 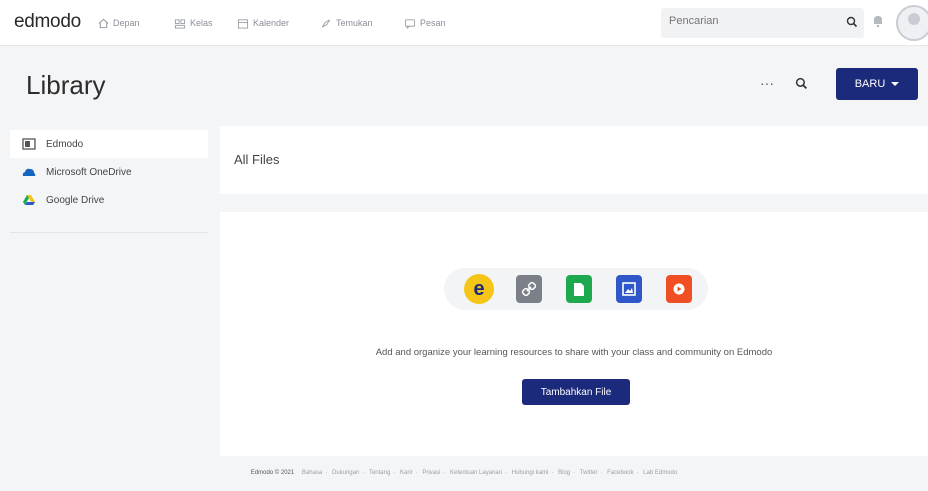 I want to click on edmodo-e-icon: e, so click(x=479, y=289).